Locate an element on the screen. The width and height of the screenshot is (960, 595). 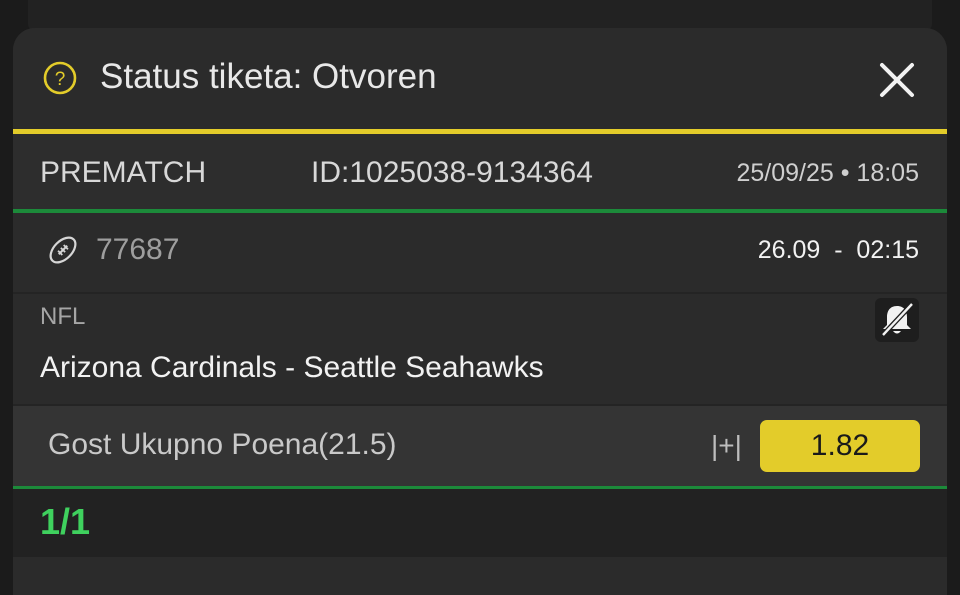
event-start-time: 26.09 - 02:15 is located at coordinates (838, 250).